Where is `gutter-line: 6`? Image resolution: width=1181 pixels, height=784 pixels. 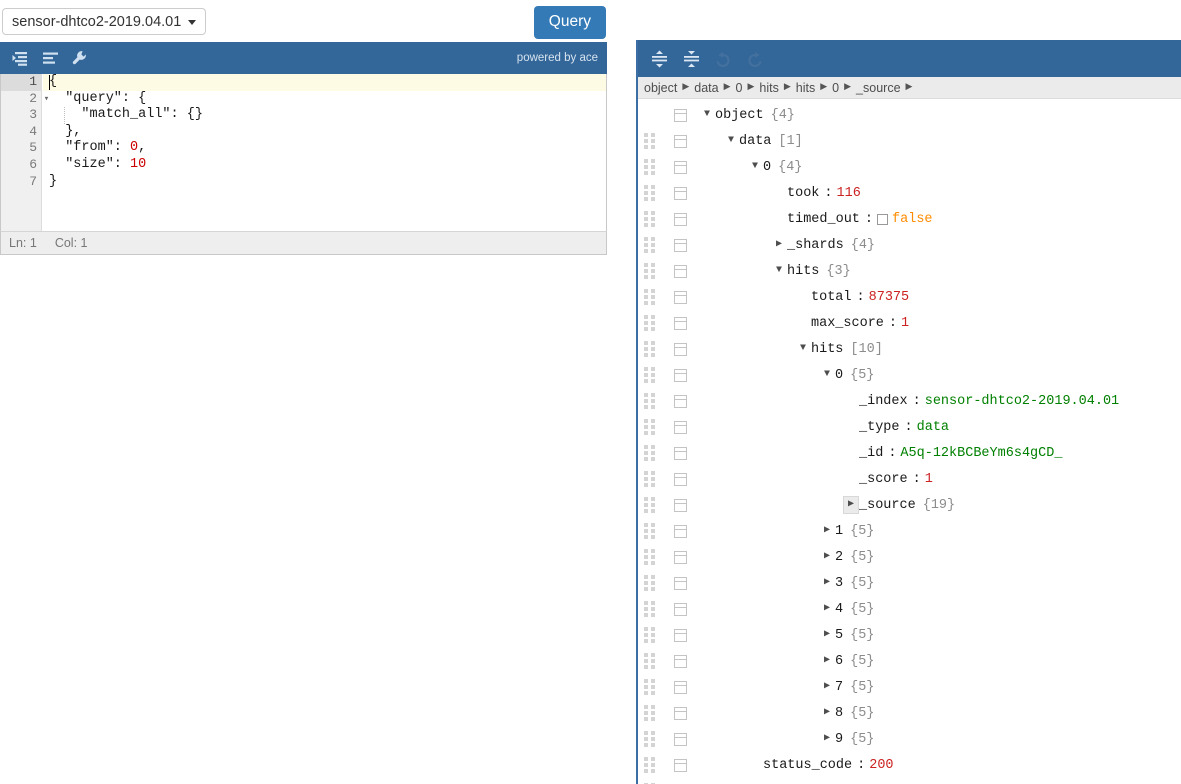 gutter-line: 6 is located at coordinates (21, 165).